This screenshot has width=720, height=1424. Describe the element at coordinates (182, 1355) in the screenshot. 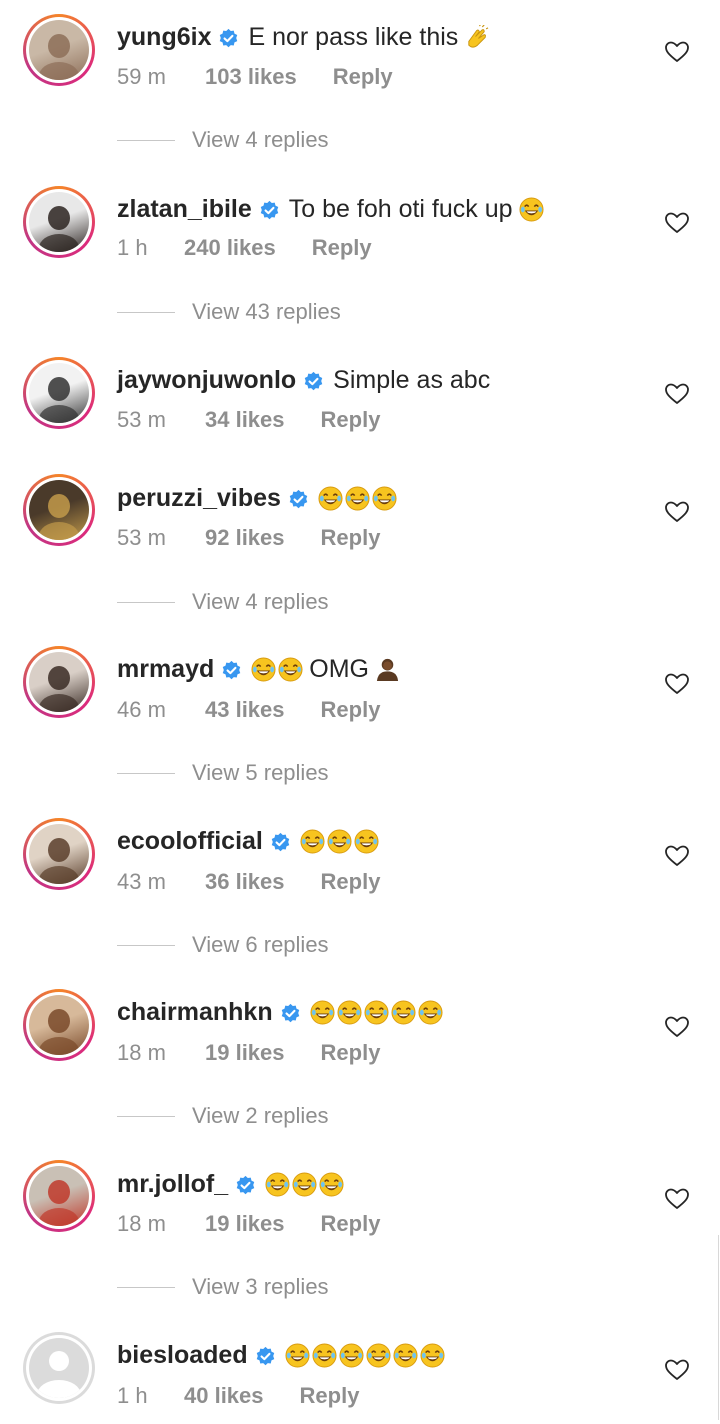

I see `username-link: biesloaded` at that location.